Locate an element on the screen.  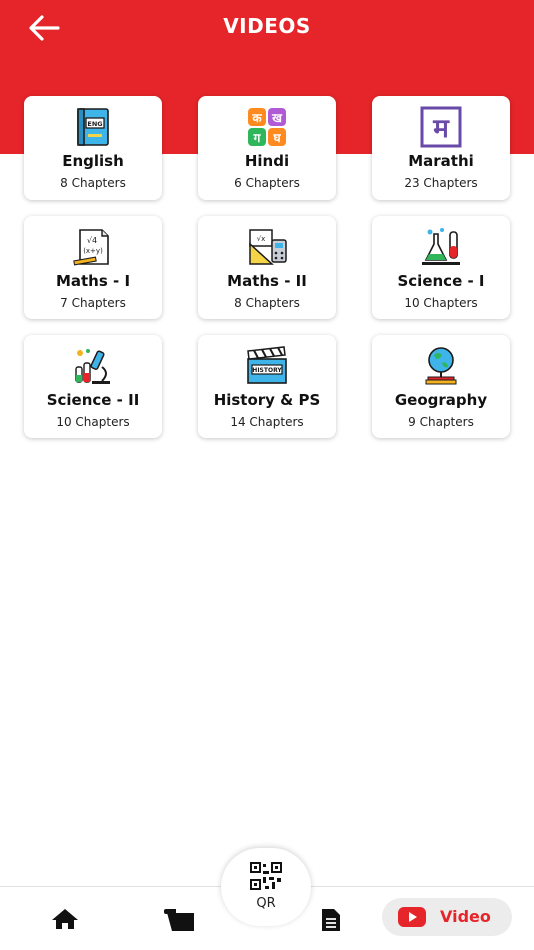
hindi-letters-icon: क ख ग घ is located at coordinates (267, 127).